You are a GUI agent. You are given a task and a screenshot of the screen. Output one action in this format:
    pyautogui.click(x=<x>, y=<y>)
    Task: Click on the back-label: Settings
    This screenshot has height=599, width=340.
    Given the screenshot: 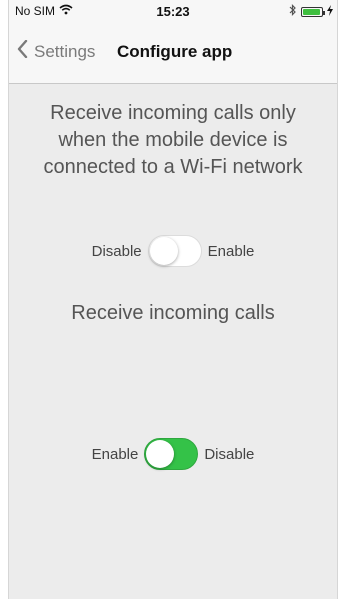 What is the action you would take?
    pyautogui.click(x=65, y=51)
    